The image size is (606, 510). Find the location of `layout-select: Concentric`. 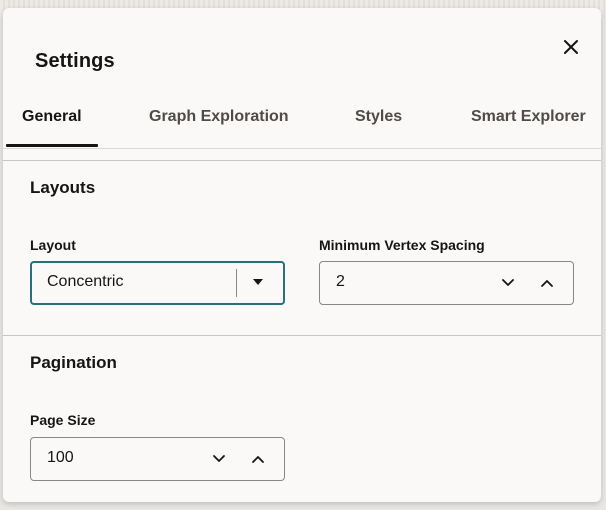

layout-select: Concentric is located at coordinates (157, 283).